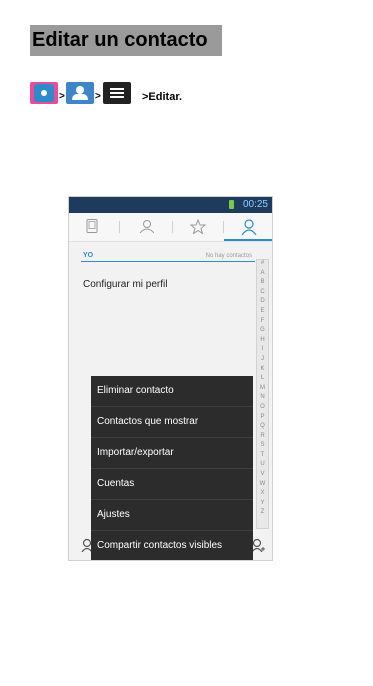  Describe the element at coordinates (262, 265) in the screenshot. I see `index-letter: #` at that location.